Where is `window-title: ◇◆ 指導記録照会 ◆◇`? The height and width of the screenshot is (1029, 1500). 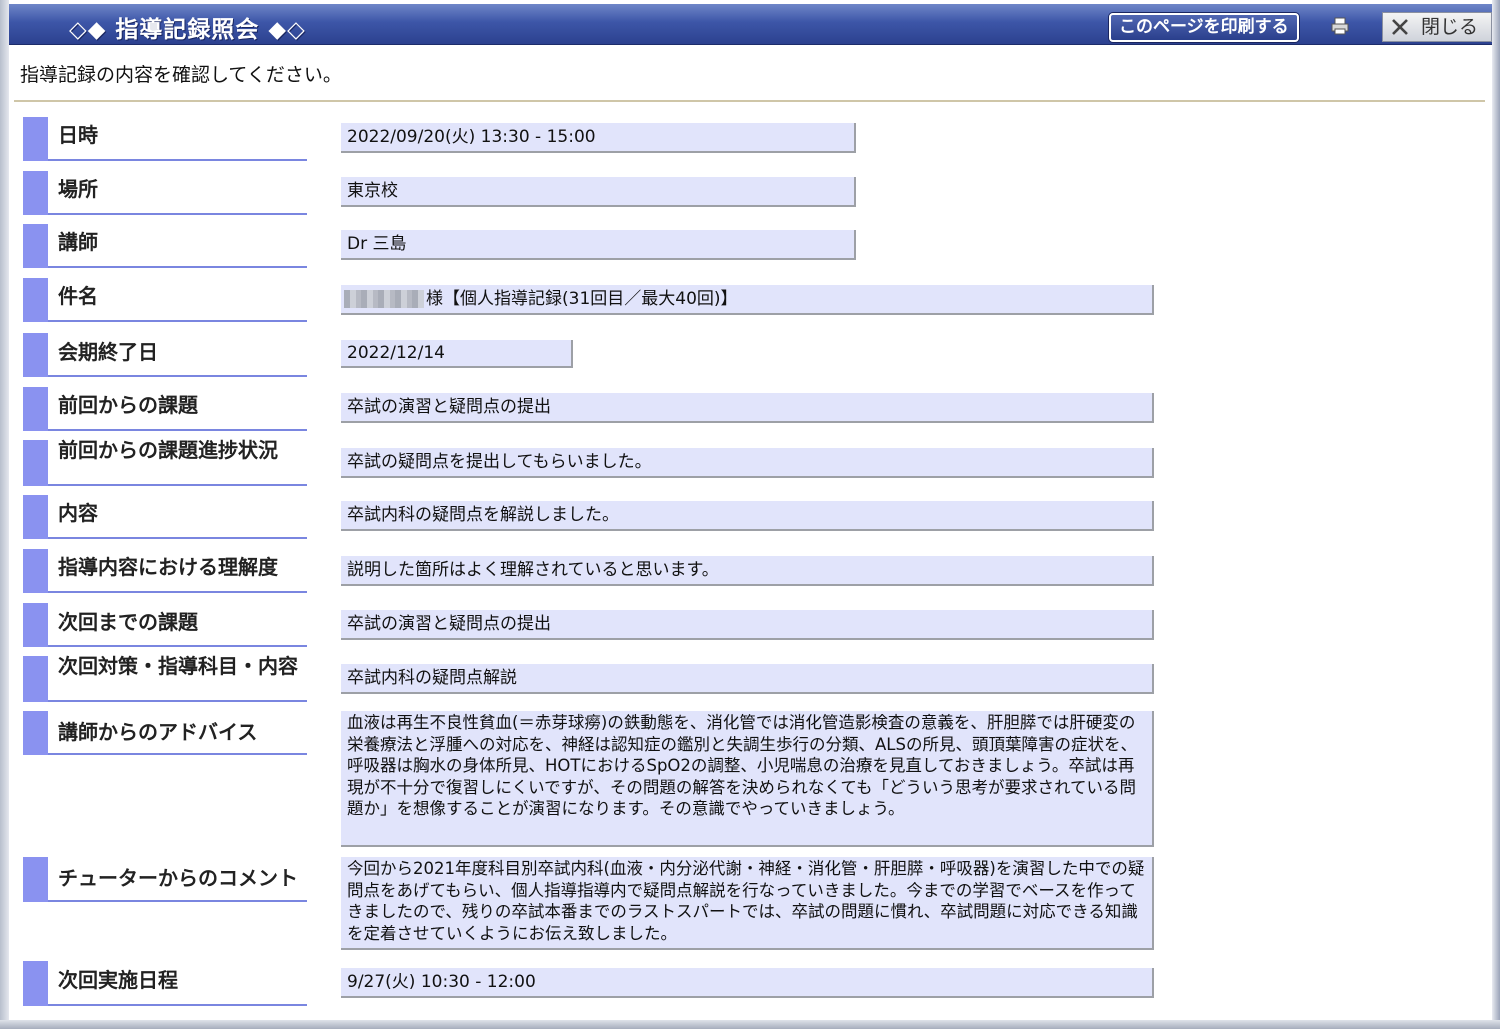
window-title: ◇◆ 指導記録照会 ◆◇ is located at coordinates (187, 30).